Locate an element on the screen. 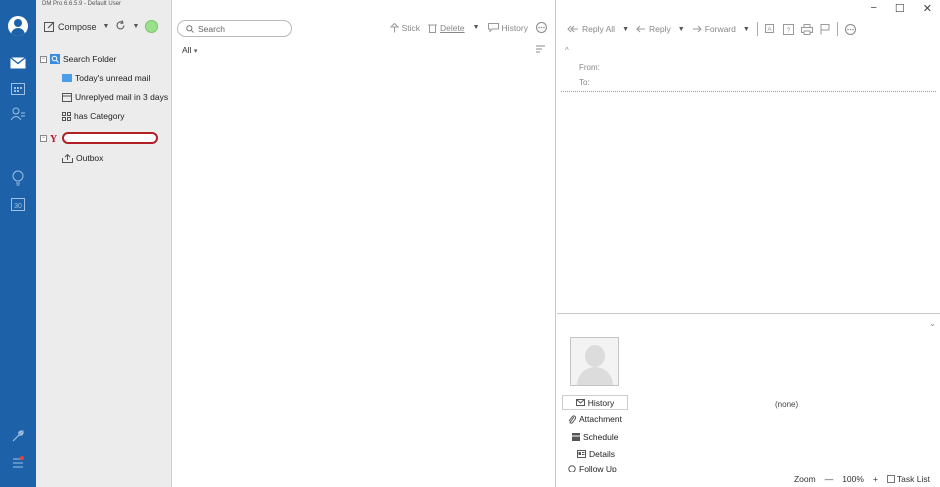 The height and width of the screenshot is (487, 940). history-button: History is located at coordinates (507, 27).